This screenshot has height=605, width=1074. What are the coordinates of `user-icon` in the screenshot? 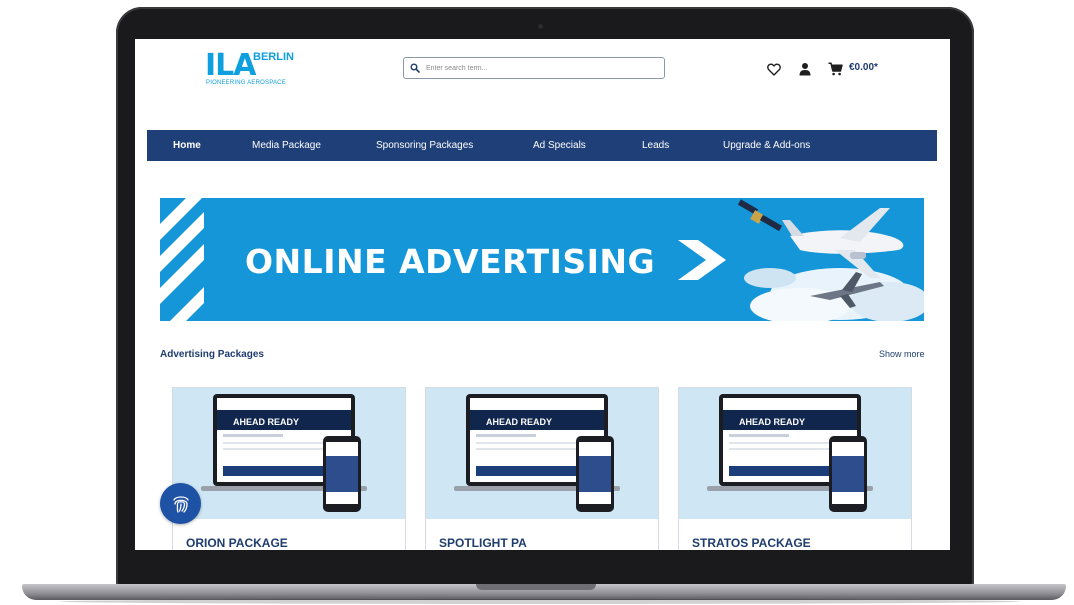 It's located at (805, 69).